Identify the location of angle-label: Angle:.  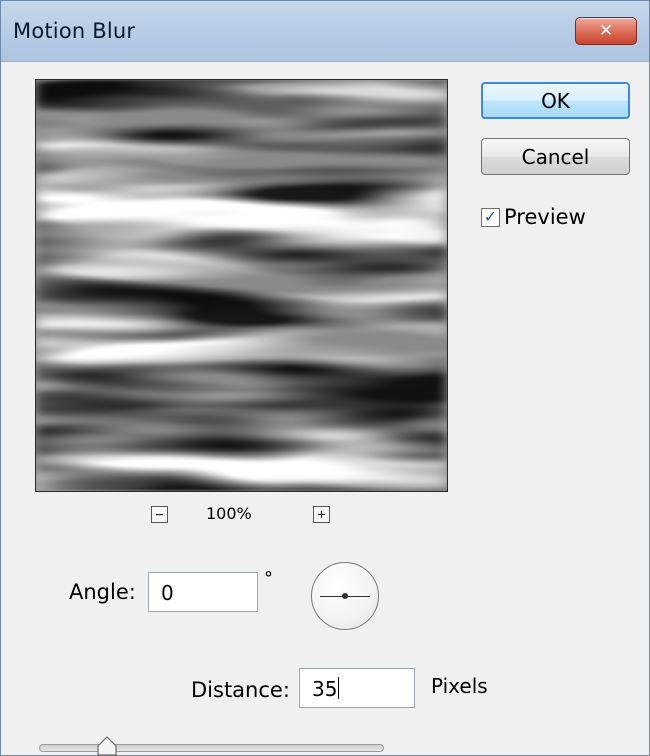
(102, 592).